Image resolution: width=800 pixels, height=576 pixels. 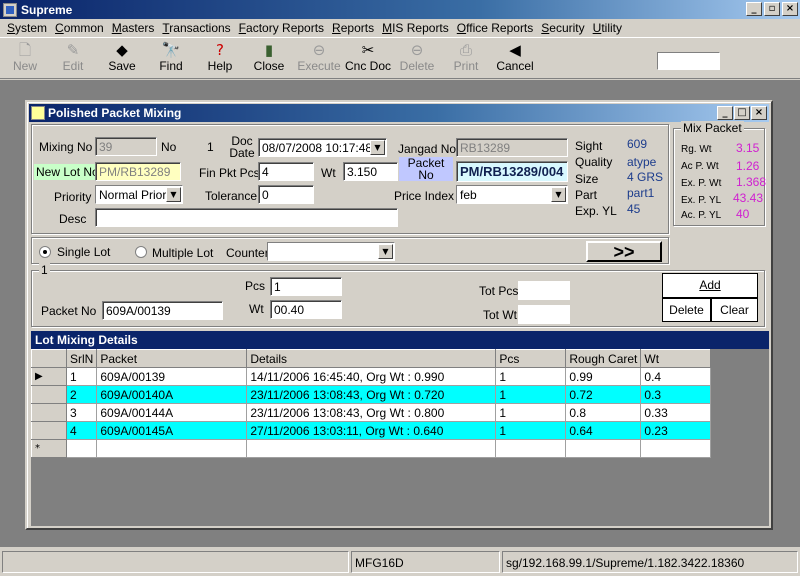 I want to click on restore-button: ▫, so click(x=772, y=9).